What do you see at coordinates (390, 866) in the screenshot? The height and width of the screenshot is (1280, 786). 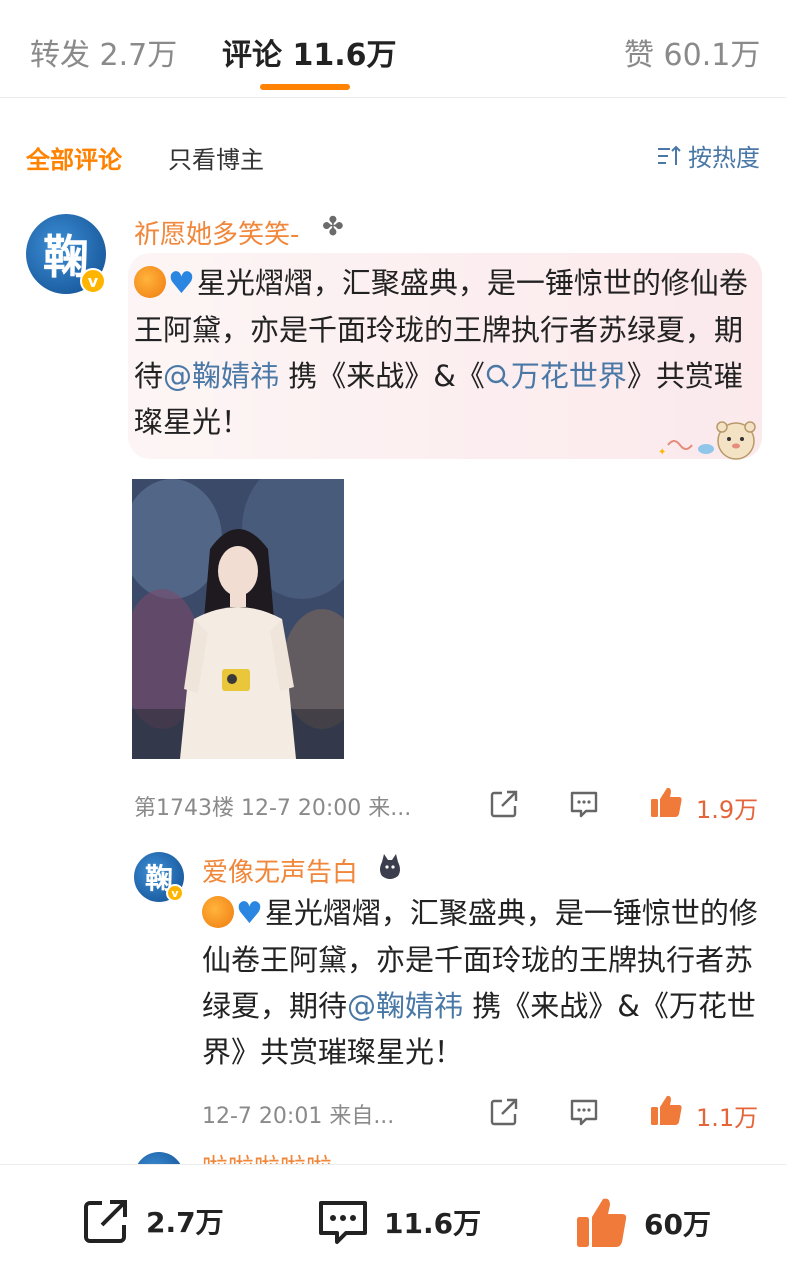 I see `cat-icon` at bounding box center [390, 866].